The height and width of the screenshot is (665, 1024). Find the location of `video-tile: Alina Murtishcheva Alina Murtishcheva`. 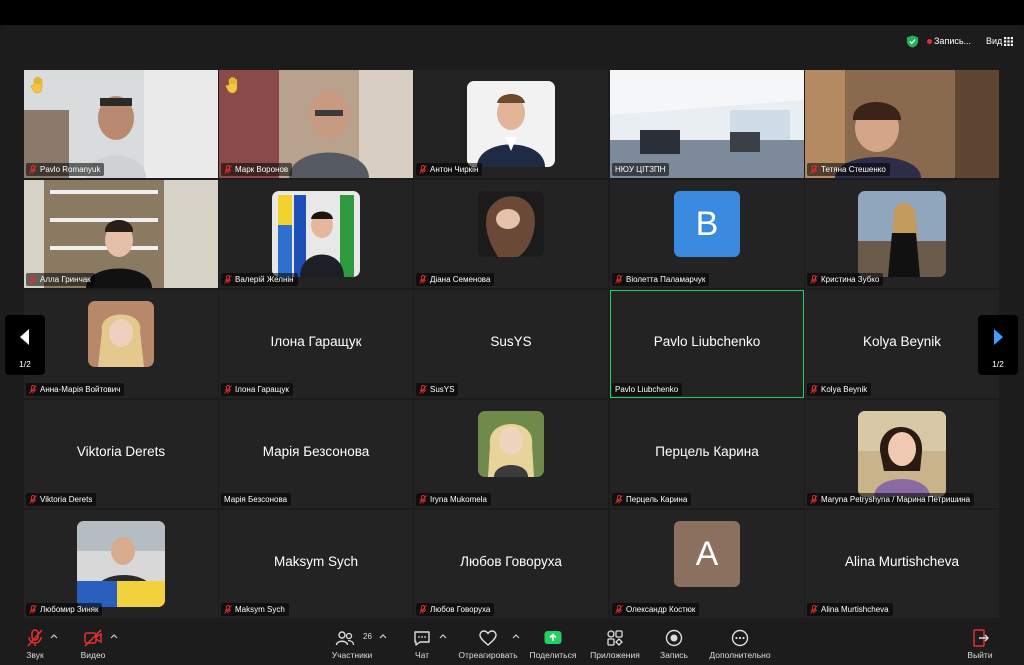

video-tile: Alina Murtishcheva Alina Murtishcheva is located at coordinates (902, 564).